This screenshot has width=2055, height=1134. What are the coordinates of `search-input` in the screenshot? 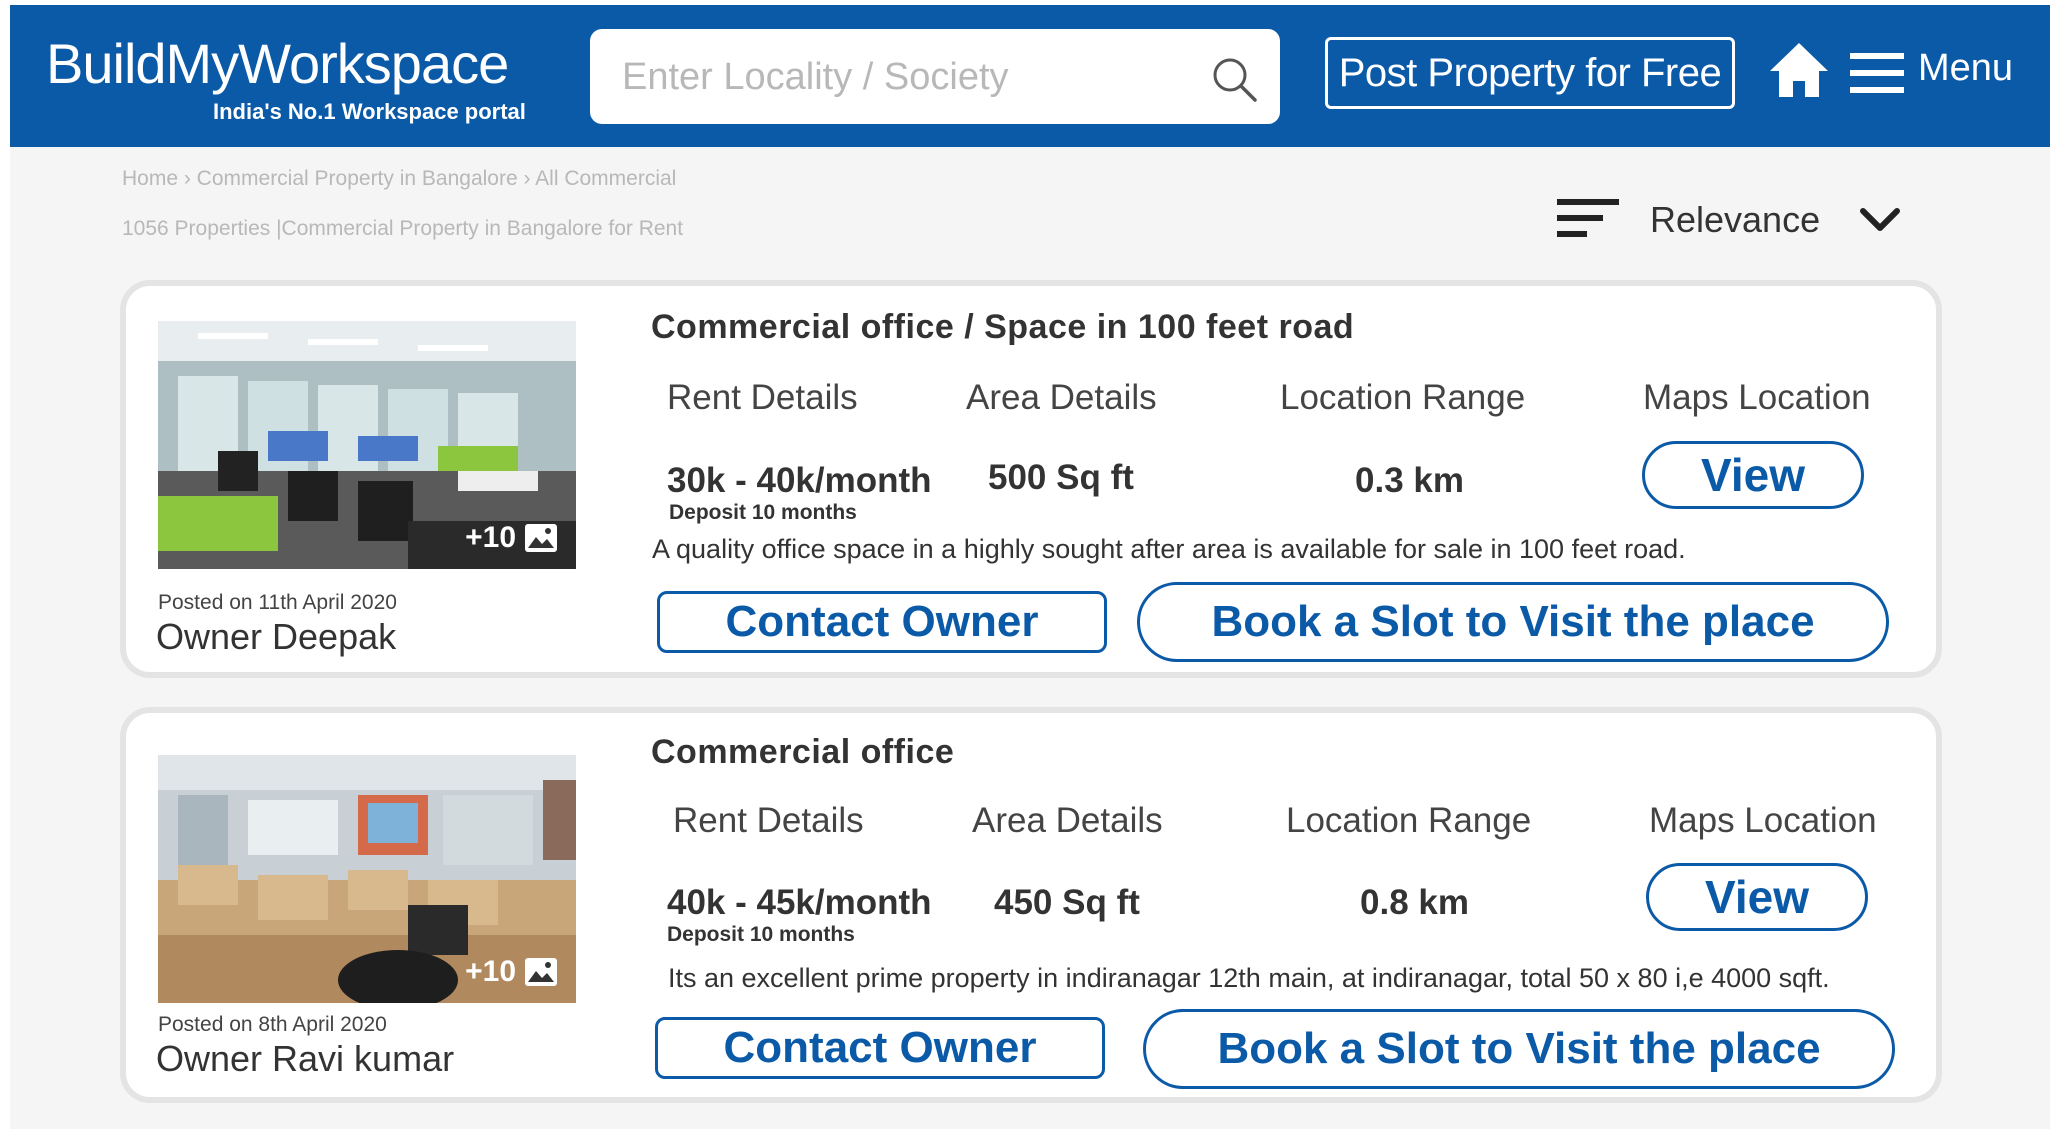 It's located at (912, 77).